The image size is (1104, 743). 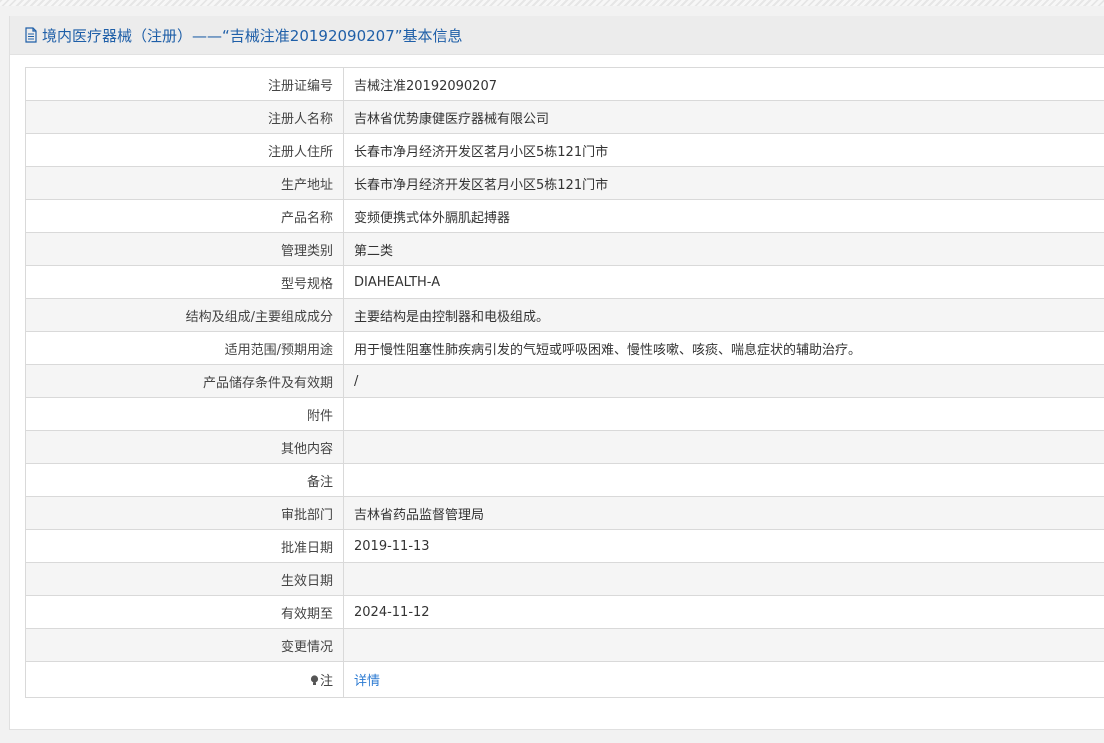 I want to click on table-row: 生产地址 长春市净月经济开发区茗月小区5栋121门市, so click(x=564, y=183).